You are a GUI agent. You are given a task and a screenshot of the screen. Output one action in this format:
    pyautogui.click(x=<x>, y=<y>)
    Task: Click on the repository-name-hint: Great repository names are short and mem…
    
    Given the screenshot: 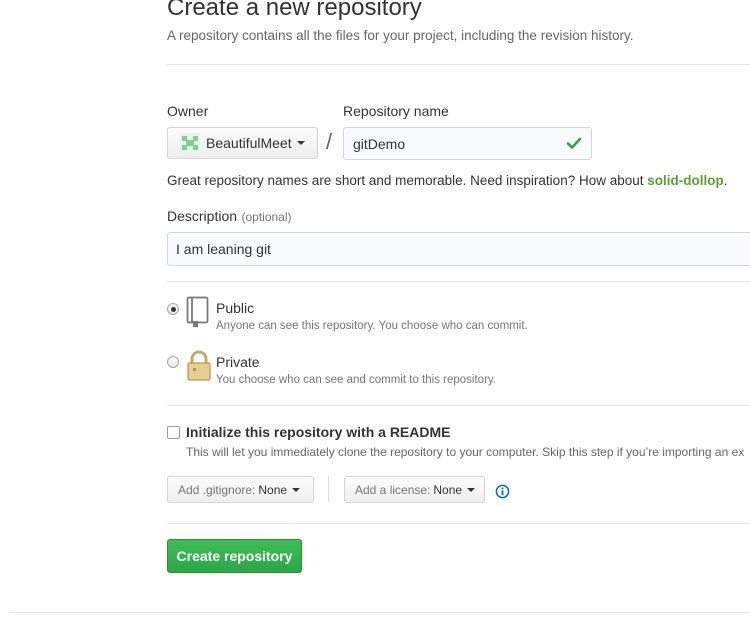 What is the action you would take?
    pyautogui.click(x=447, y=180)
    